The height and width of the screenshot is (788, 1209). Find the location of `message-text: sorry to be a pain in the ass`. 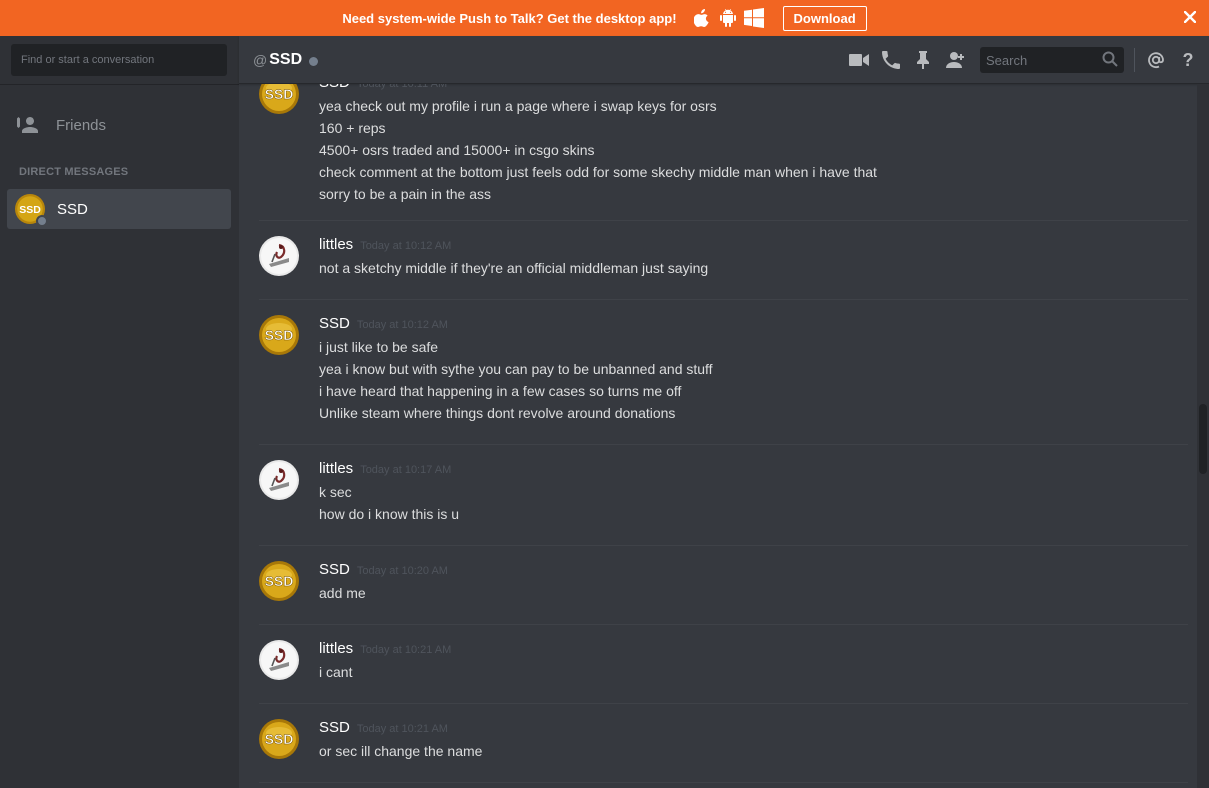

message-text: sorry to be a pain in the ass is located at coordinates (405, 194).